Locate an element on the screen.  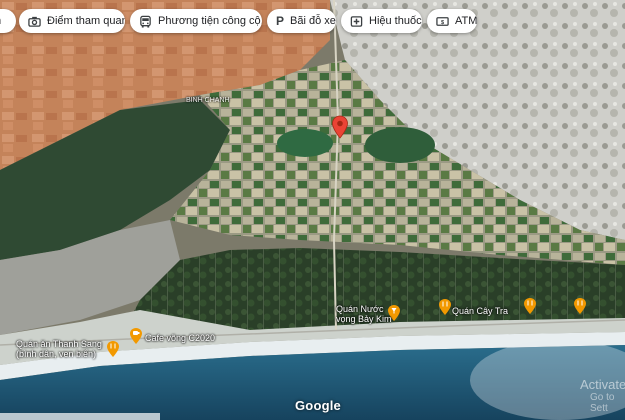
parking-icon: P is located at coordinates (280, 21).